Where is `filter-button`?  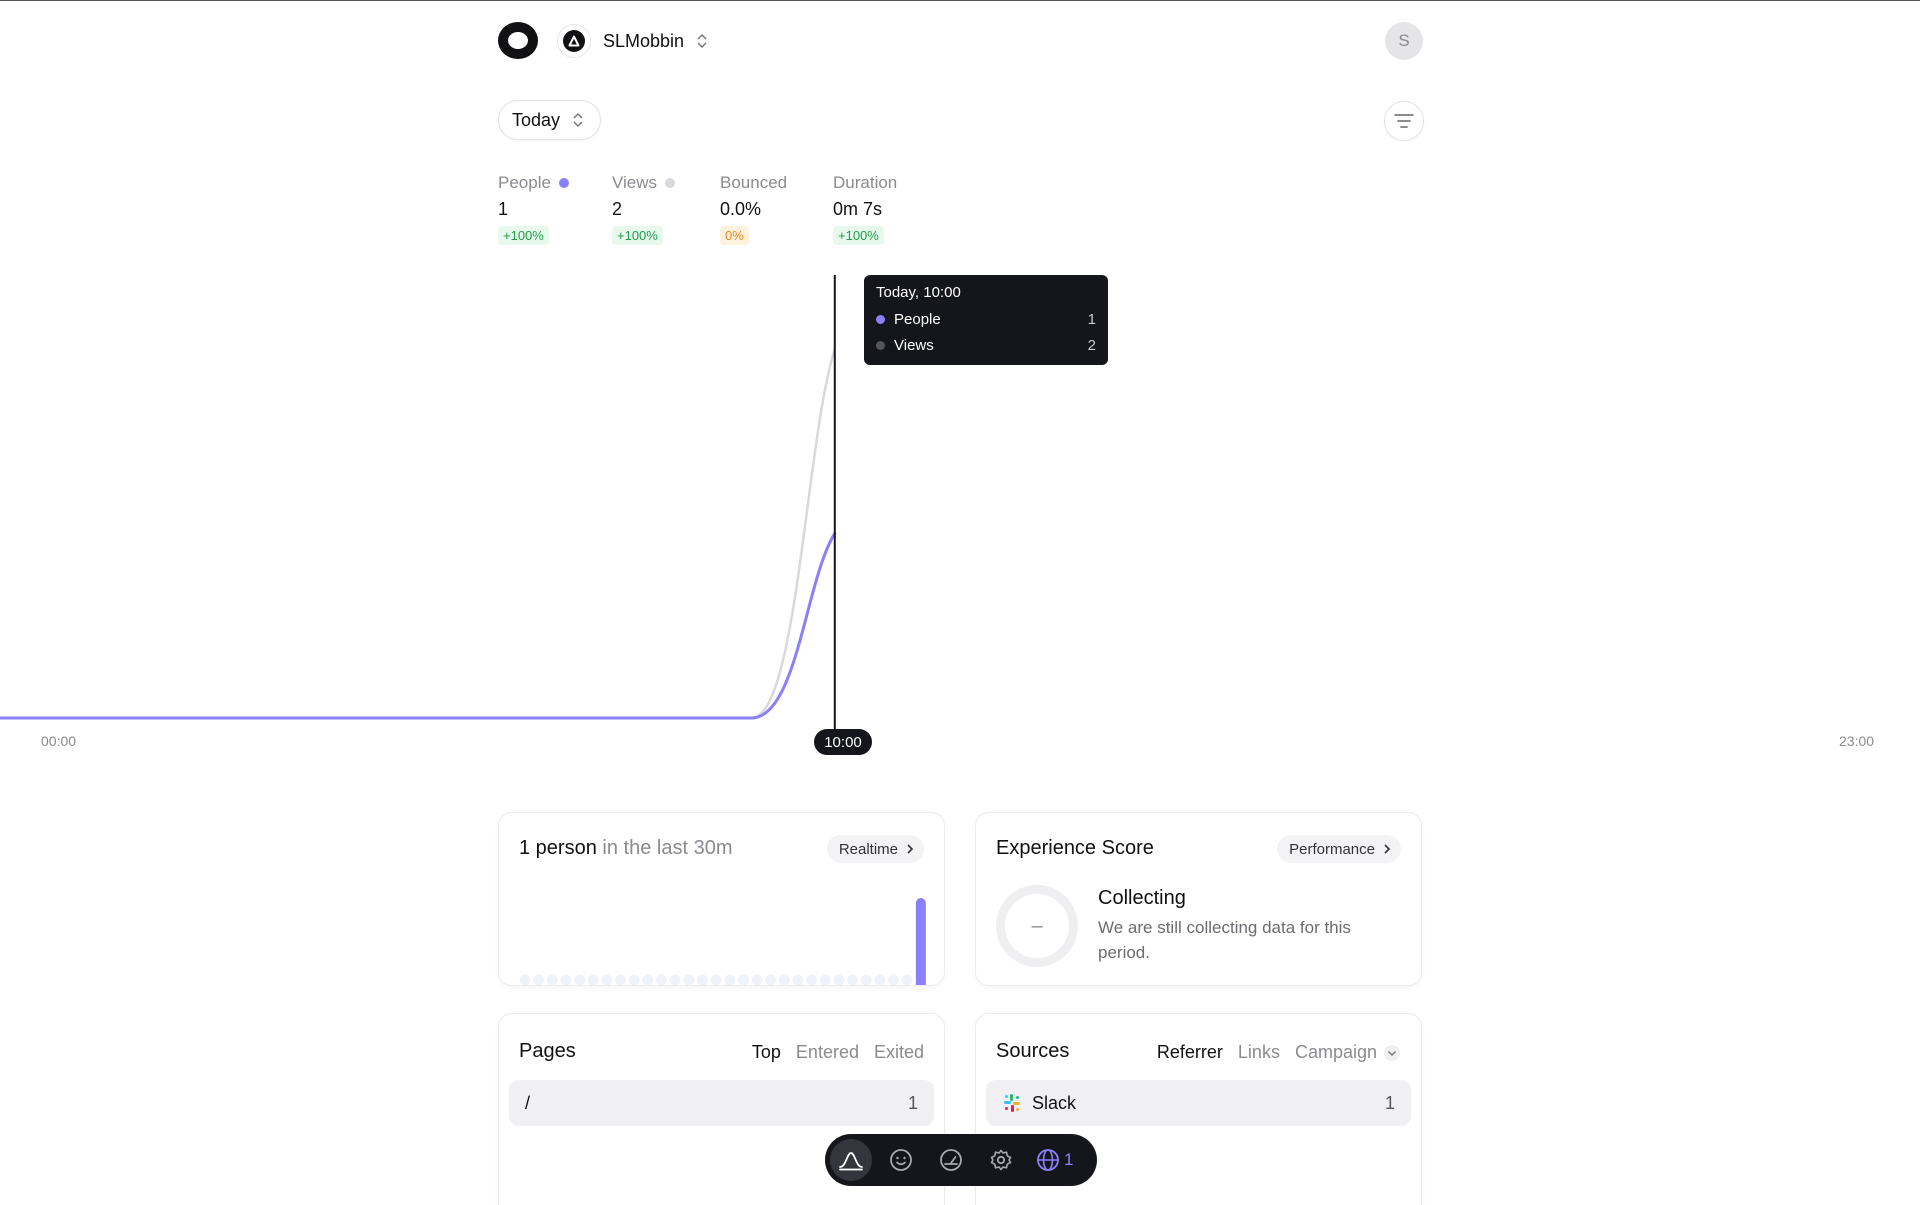 filter-button is located at coordinates (1404, 121).